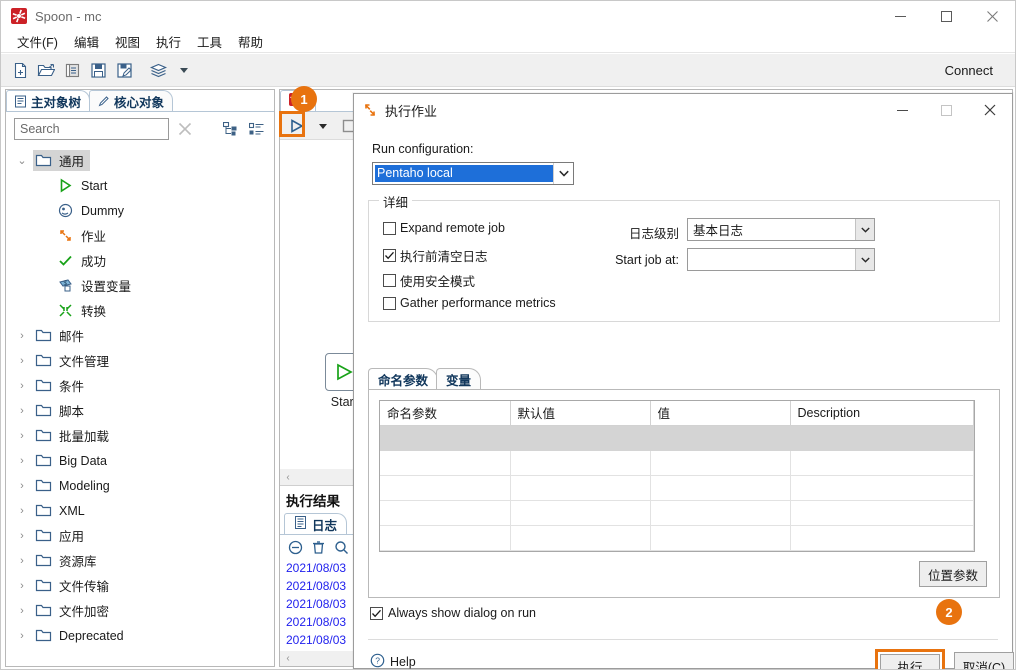  Describe the element at coordinates (46, 70) in the screenshot. I see `open-folder-icon` at that location.